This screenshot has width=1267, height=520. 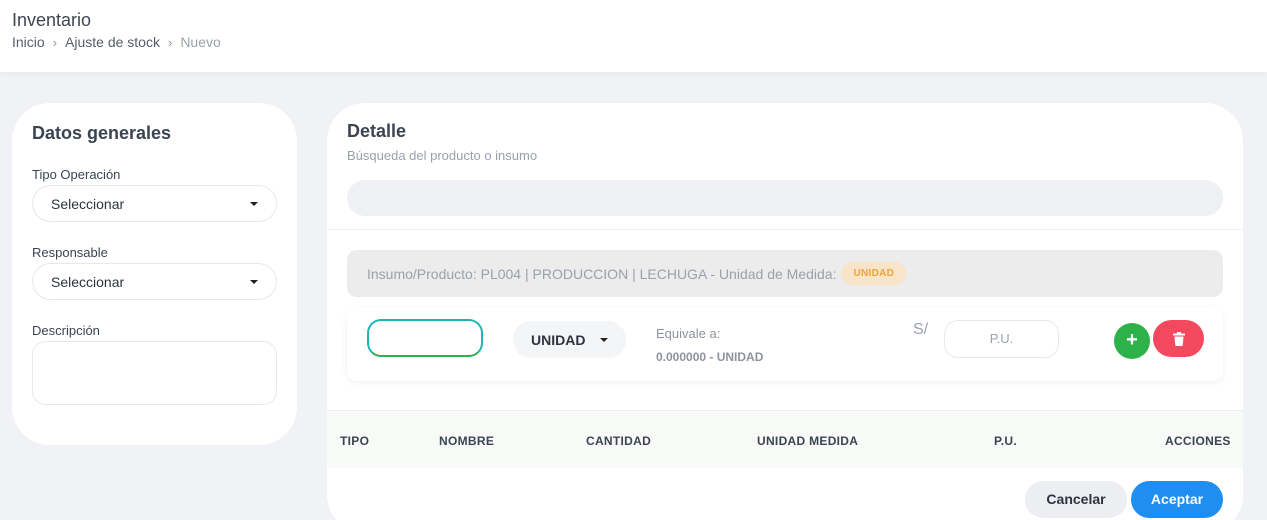 What do you see at coordinates (425, 338) in the screenshot?
I see `quantity-input` at bounding box center [425, 338].